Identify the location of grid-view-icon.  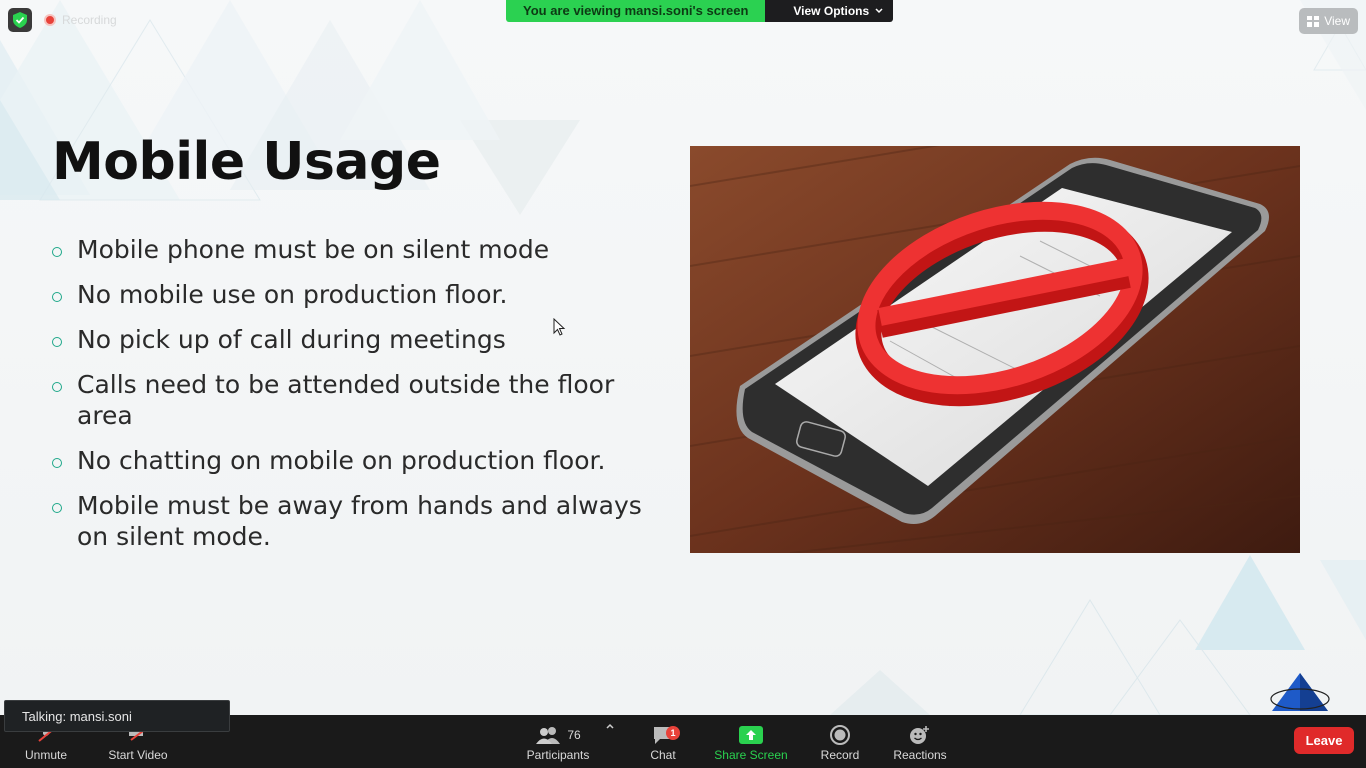
(1313, 21).